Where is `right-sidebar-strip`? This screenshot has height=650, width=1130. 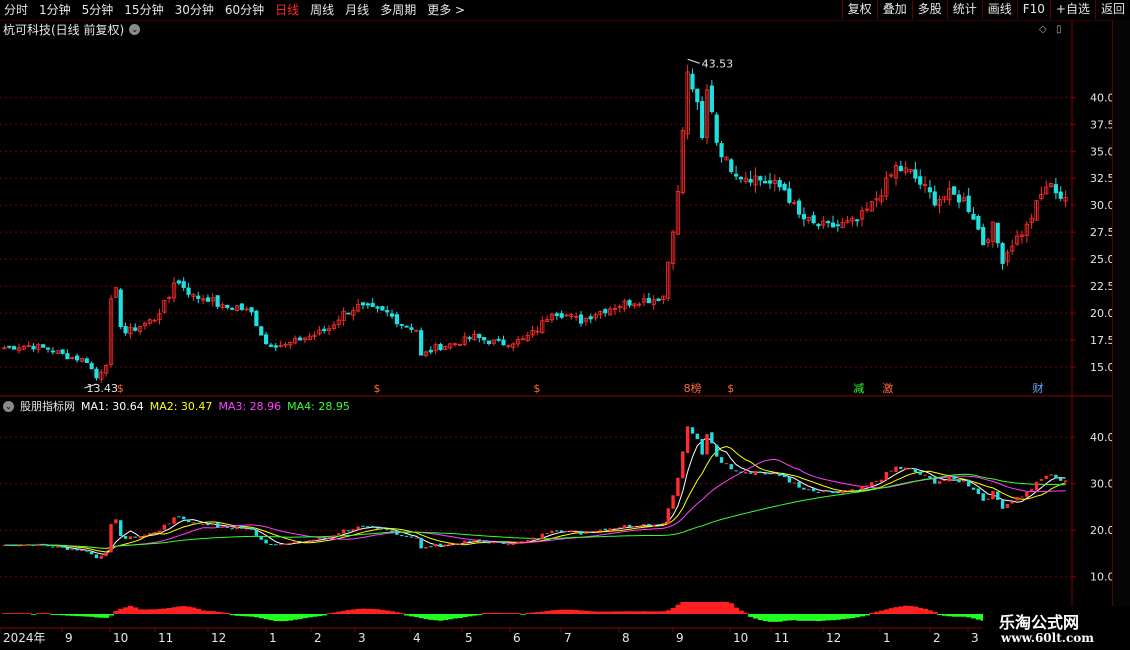
right-sidebar-strip is located at coordinates (1121, 315).